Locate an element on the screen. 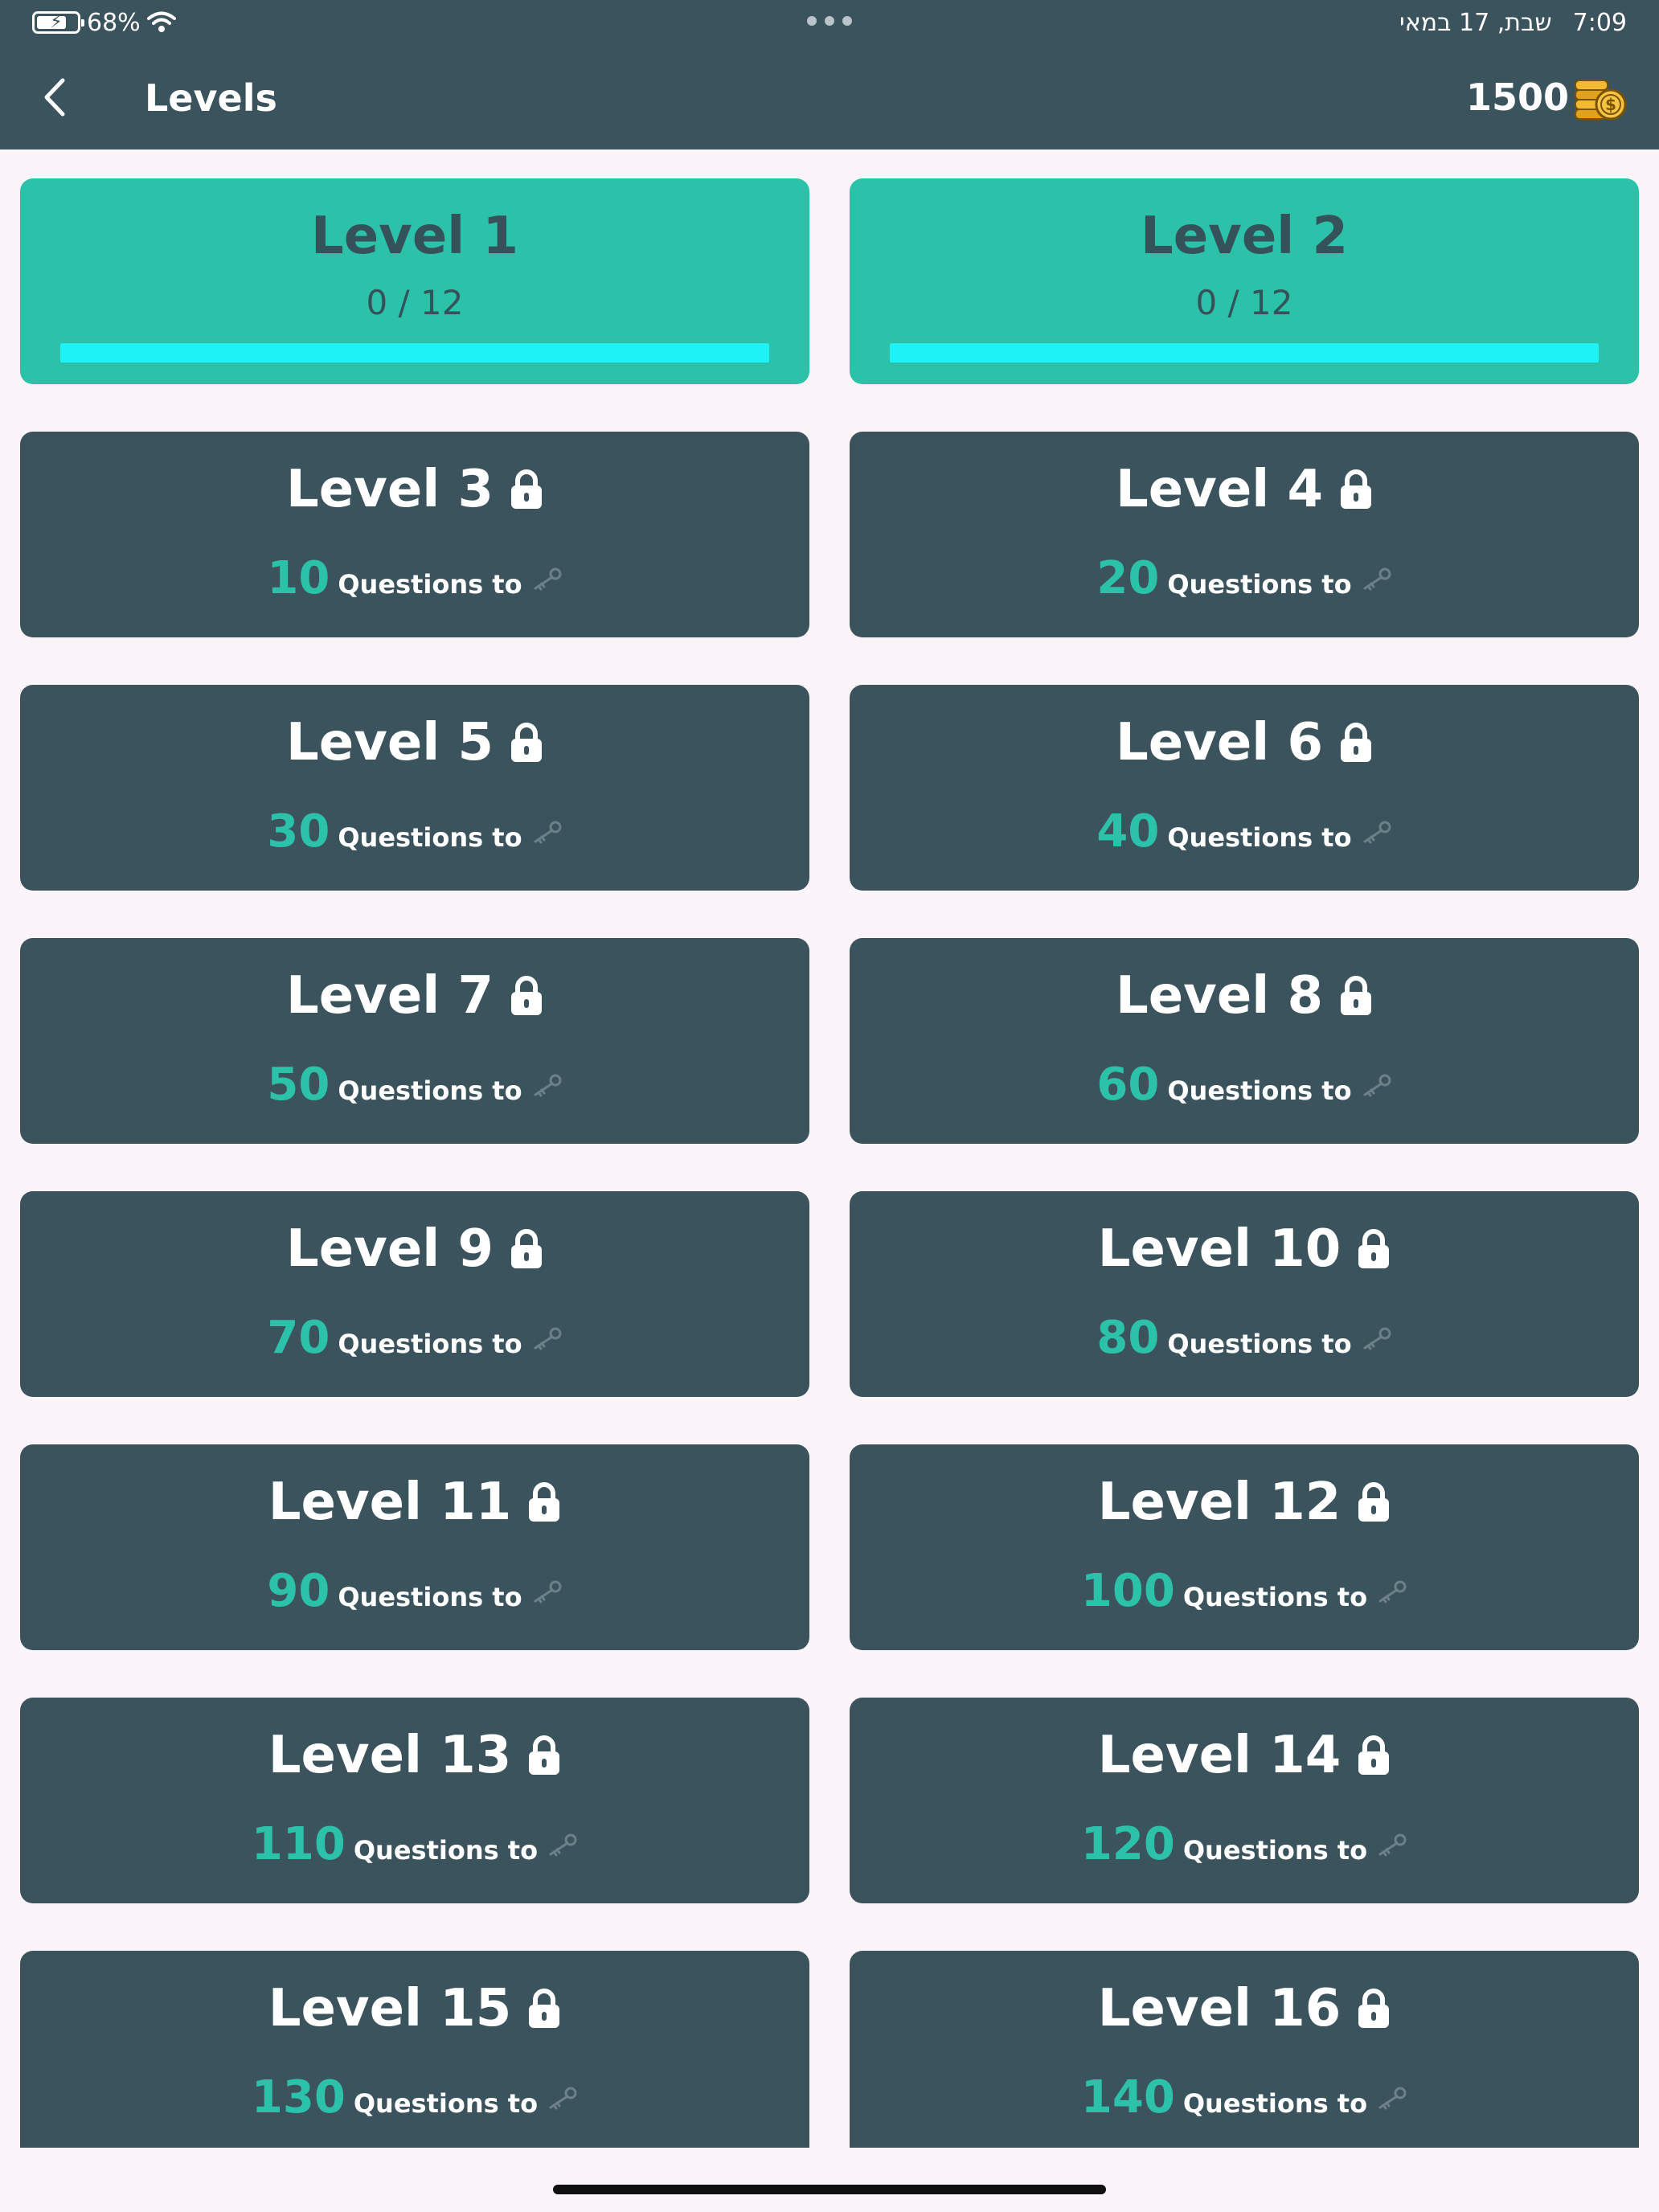 The height and width of the screenshot is (2212, 1659). level-title: Level 10 is located at coordinates (1244, 1249).